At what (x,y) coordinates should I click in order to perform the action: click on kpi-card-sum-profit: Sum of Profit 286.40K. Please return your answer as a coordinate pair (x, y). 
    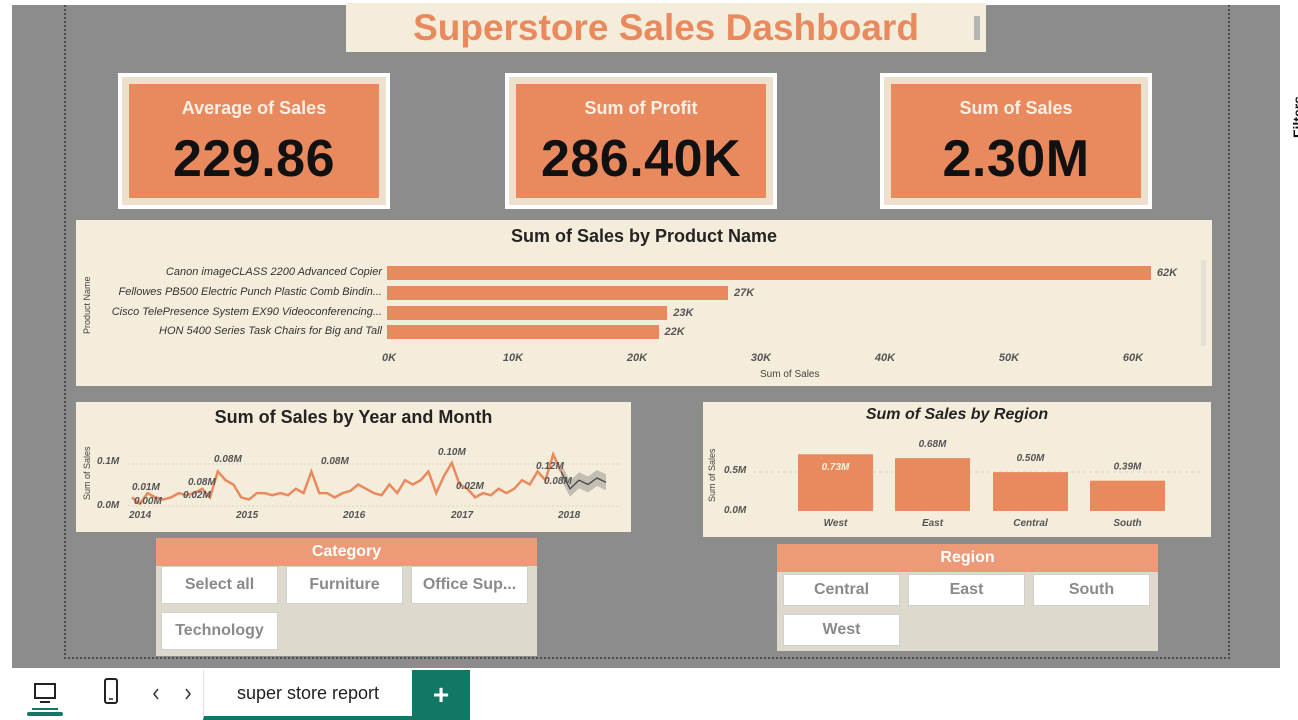
    Looking at the image, I should click on (641, 141).